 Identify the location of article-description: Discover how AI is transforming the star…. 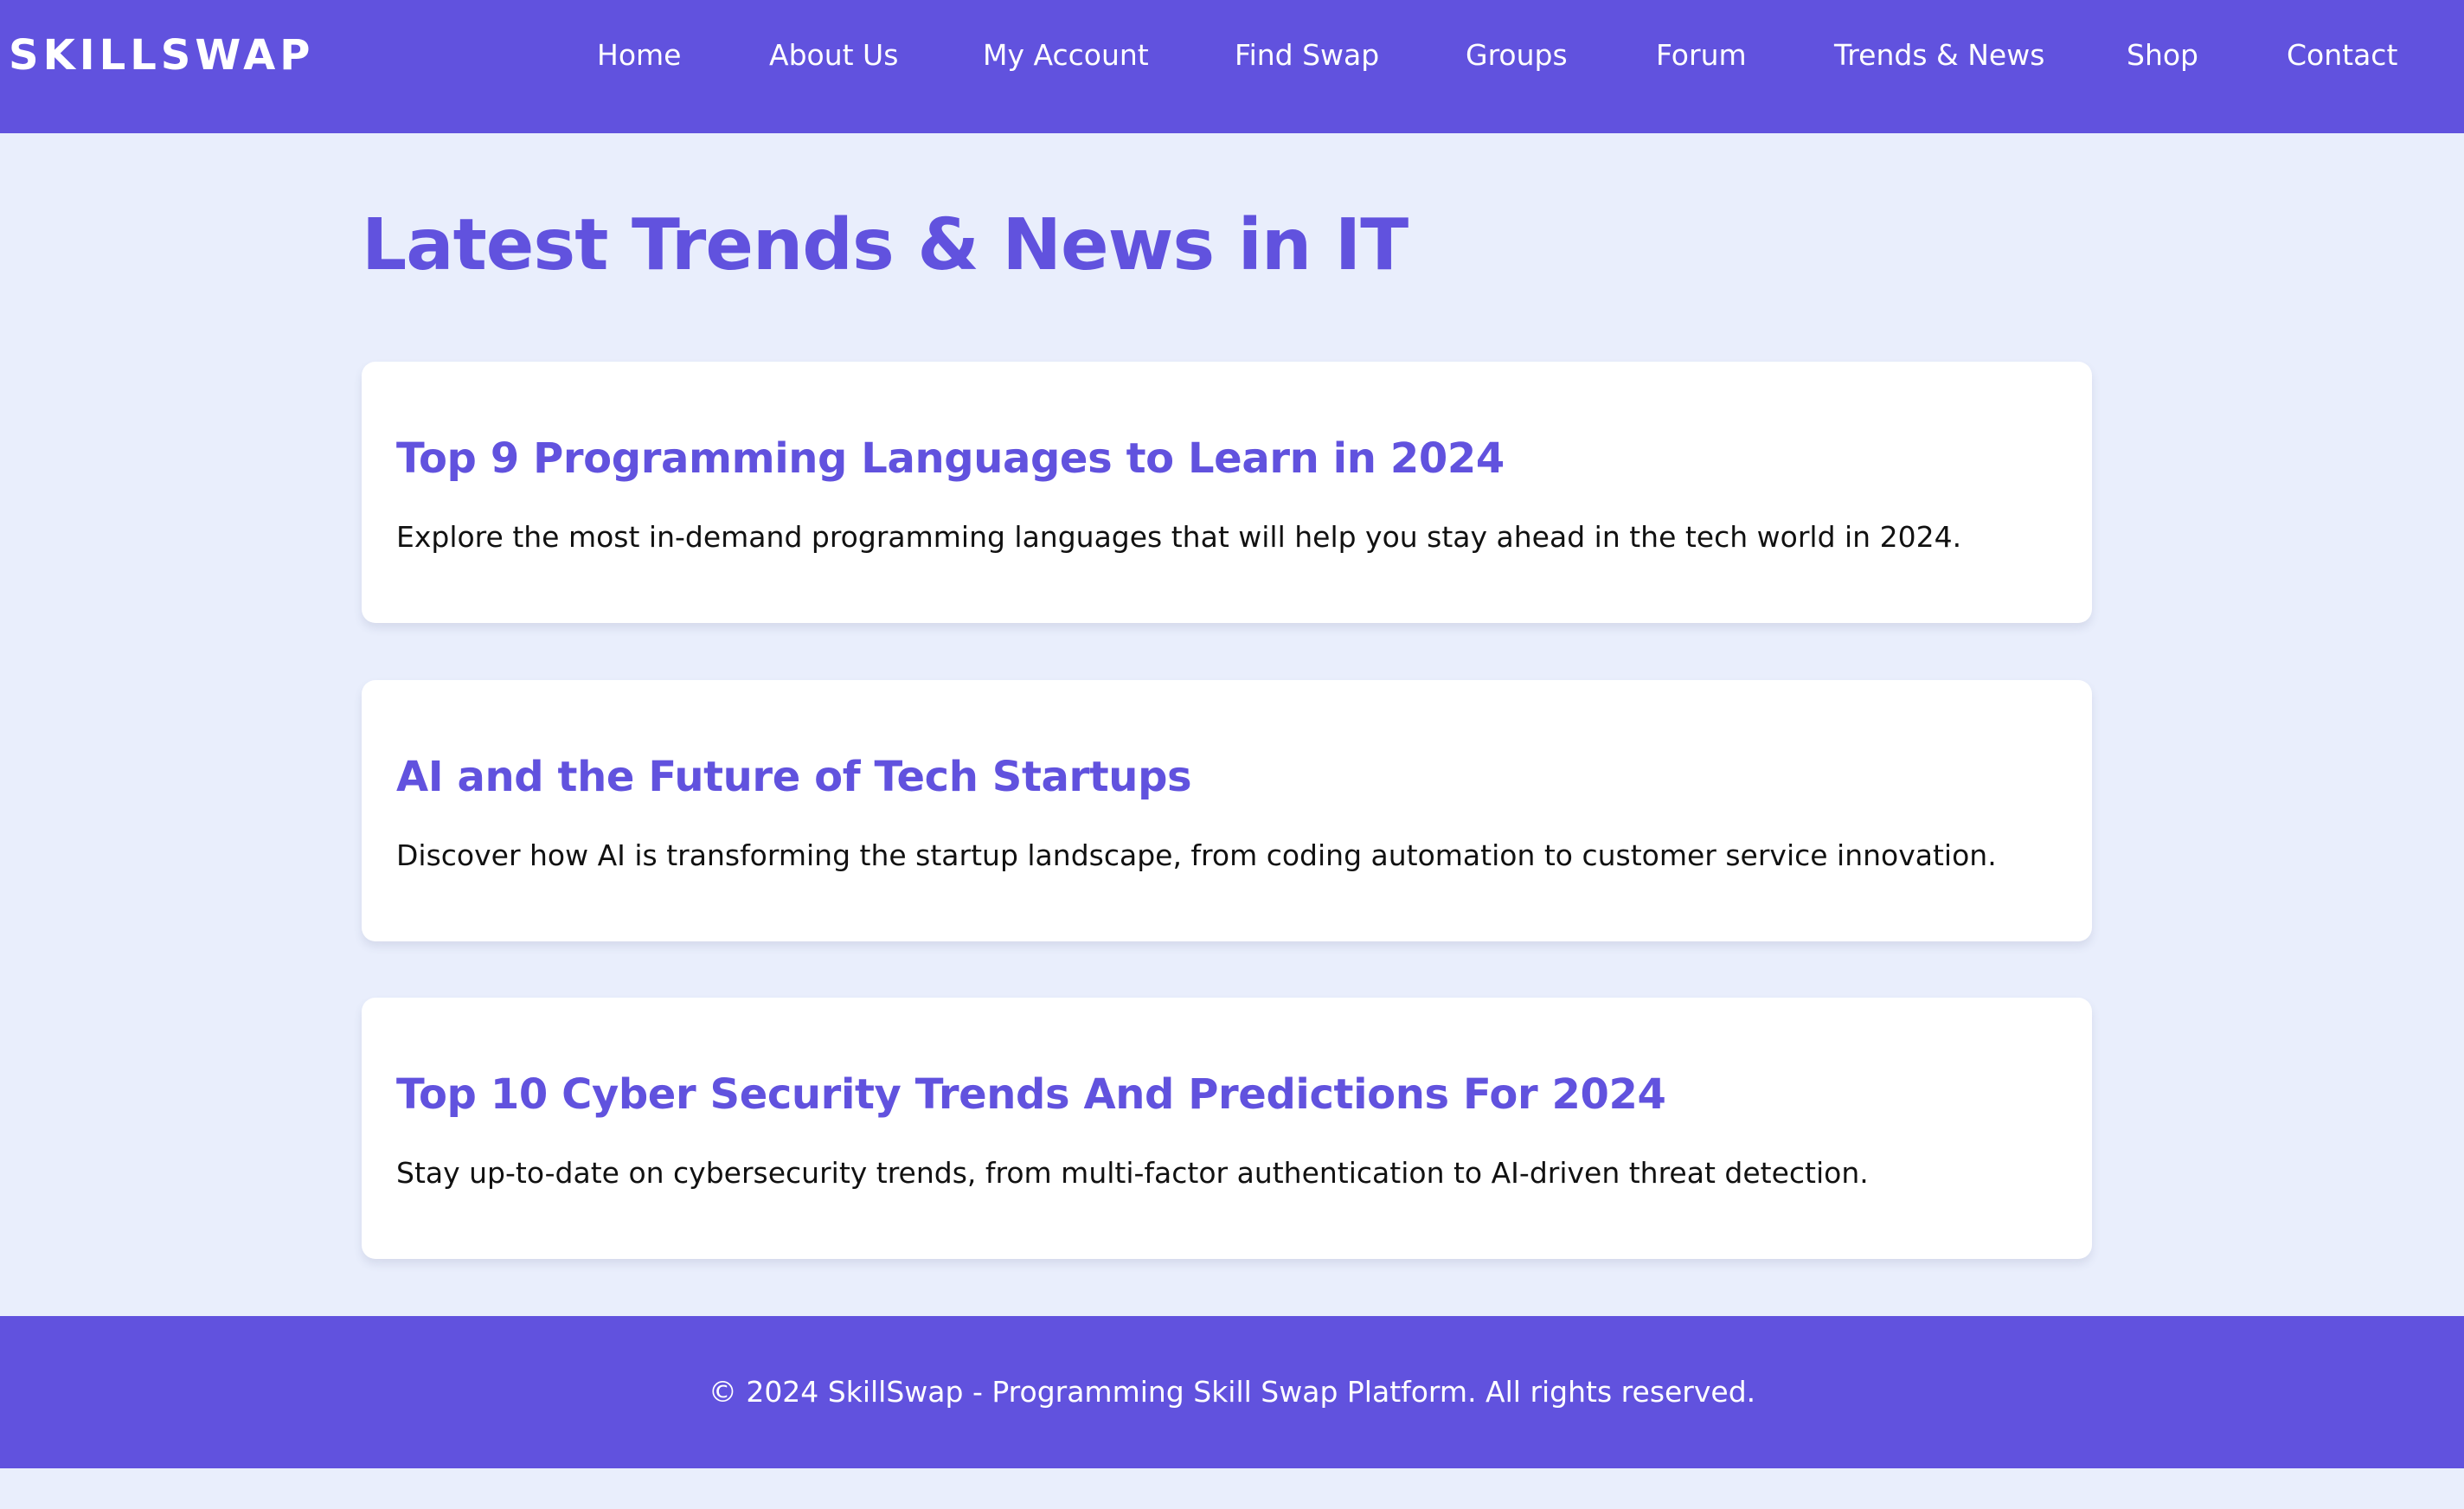
(1196, 855).